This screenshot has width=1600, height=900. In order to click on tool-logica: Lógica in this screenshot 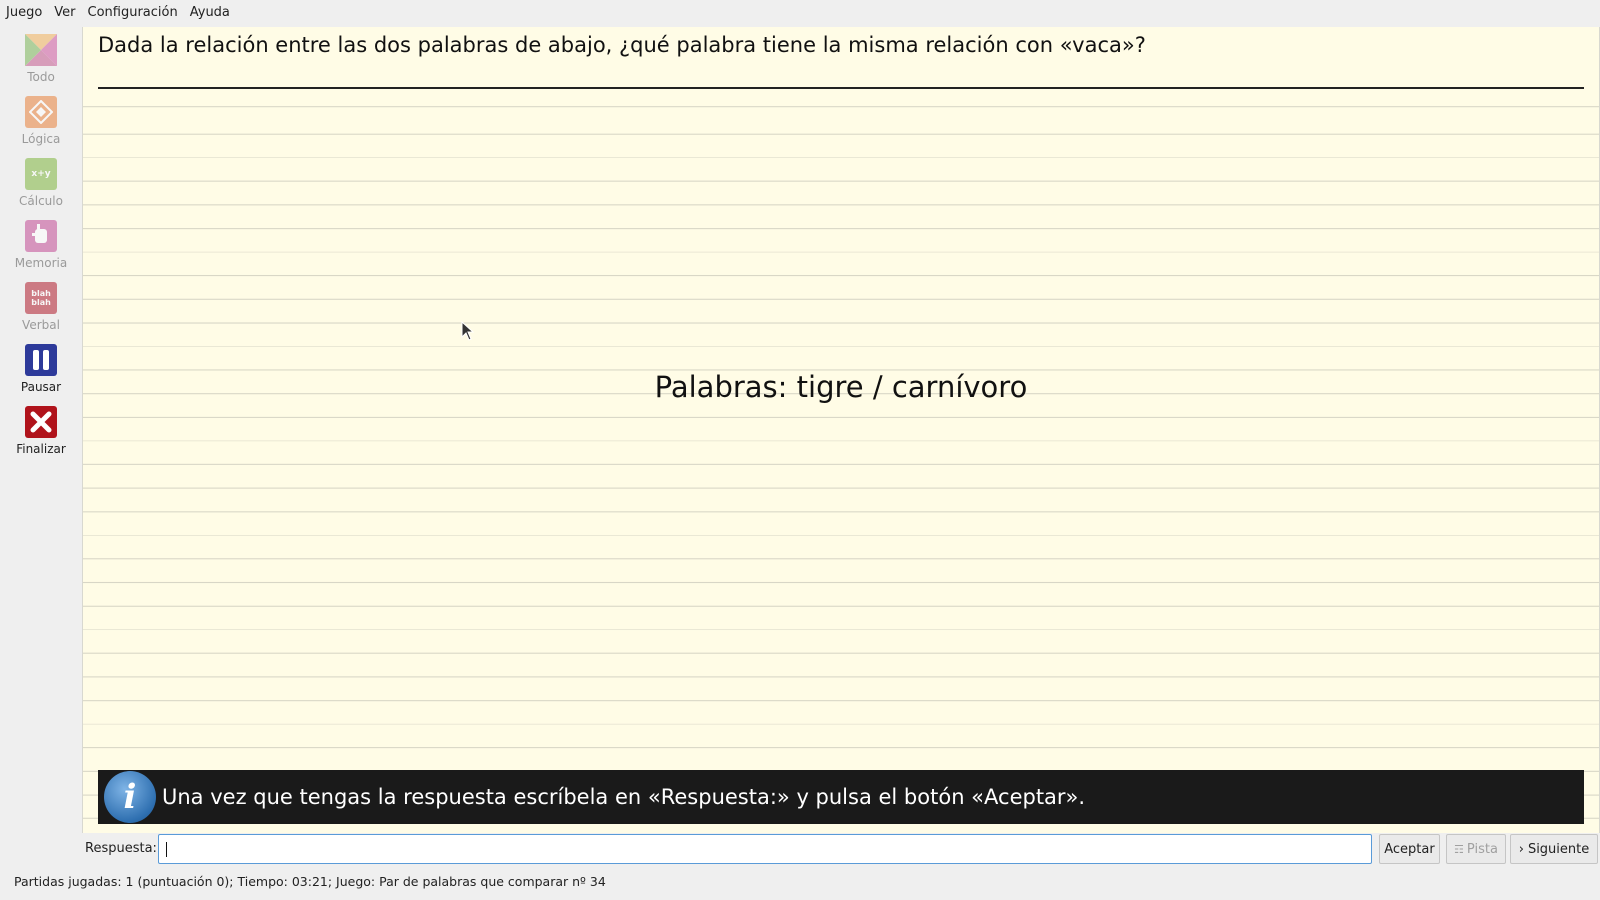, I will do `click(41, 118)`.